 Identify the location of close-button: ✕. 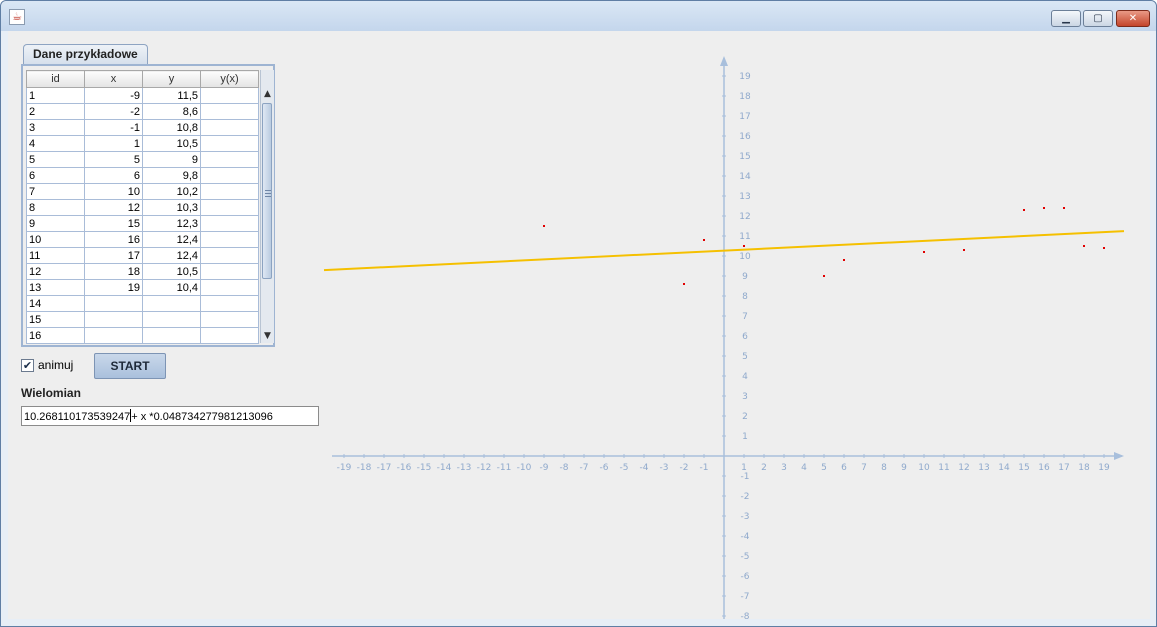
(1133, 18).